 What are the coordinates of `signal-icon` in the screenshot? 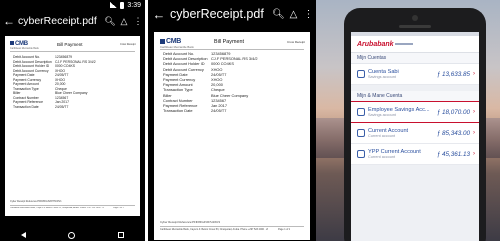 It's located at (114, 5).